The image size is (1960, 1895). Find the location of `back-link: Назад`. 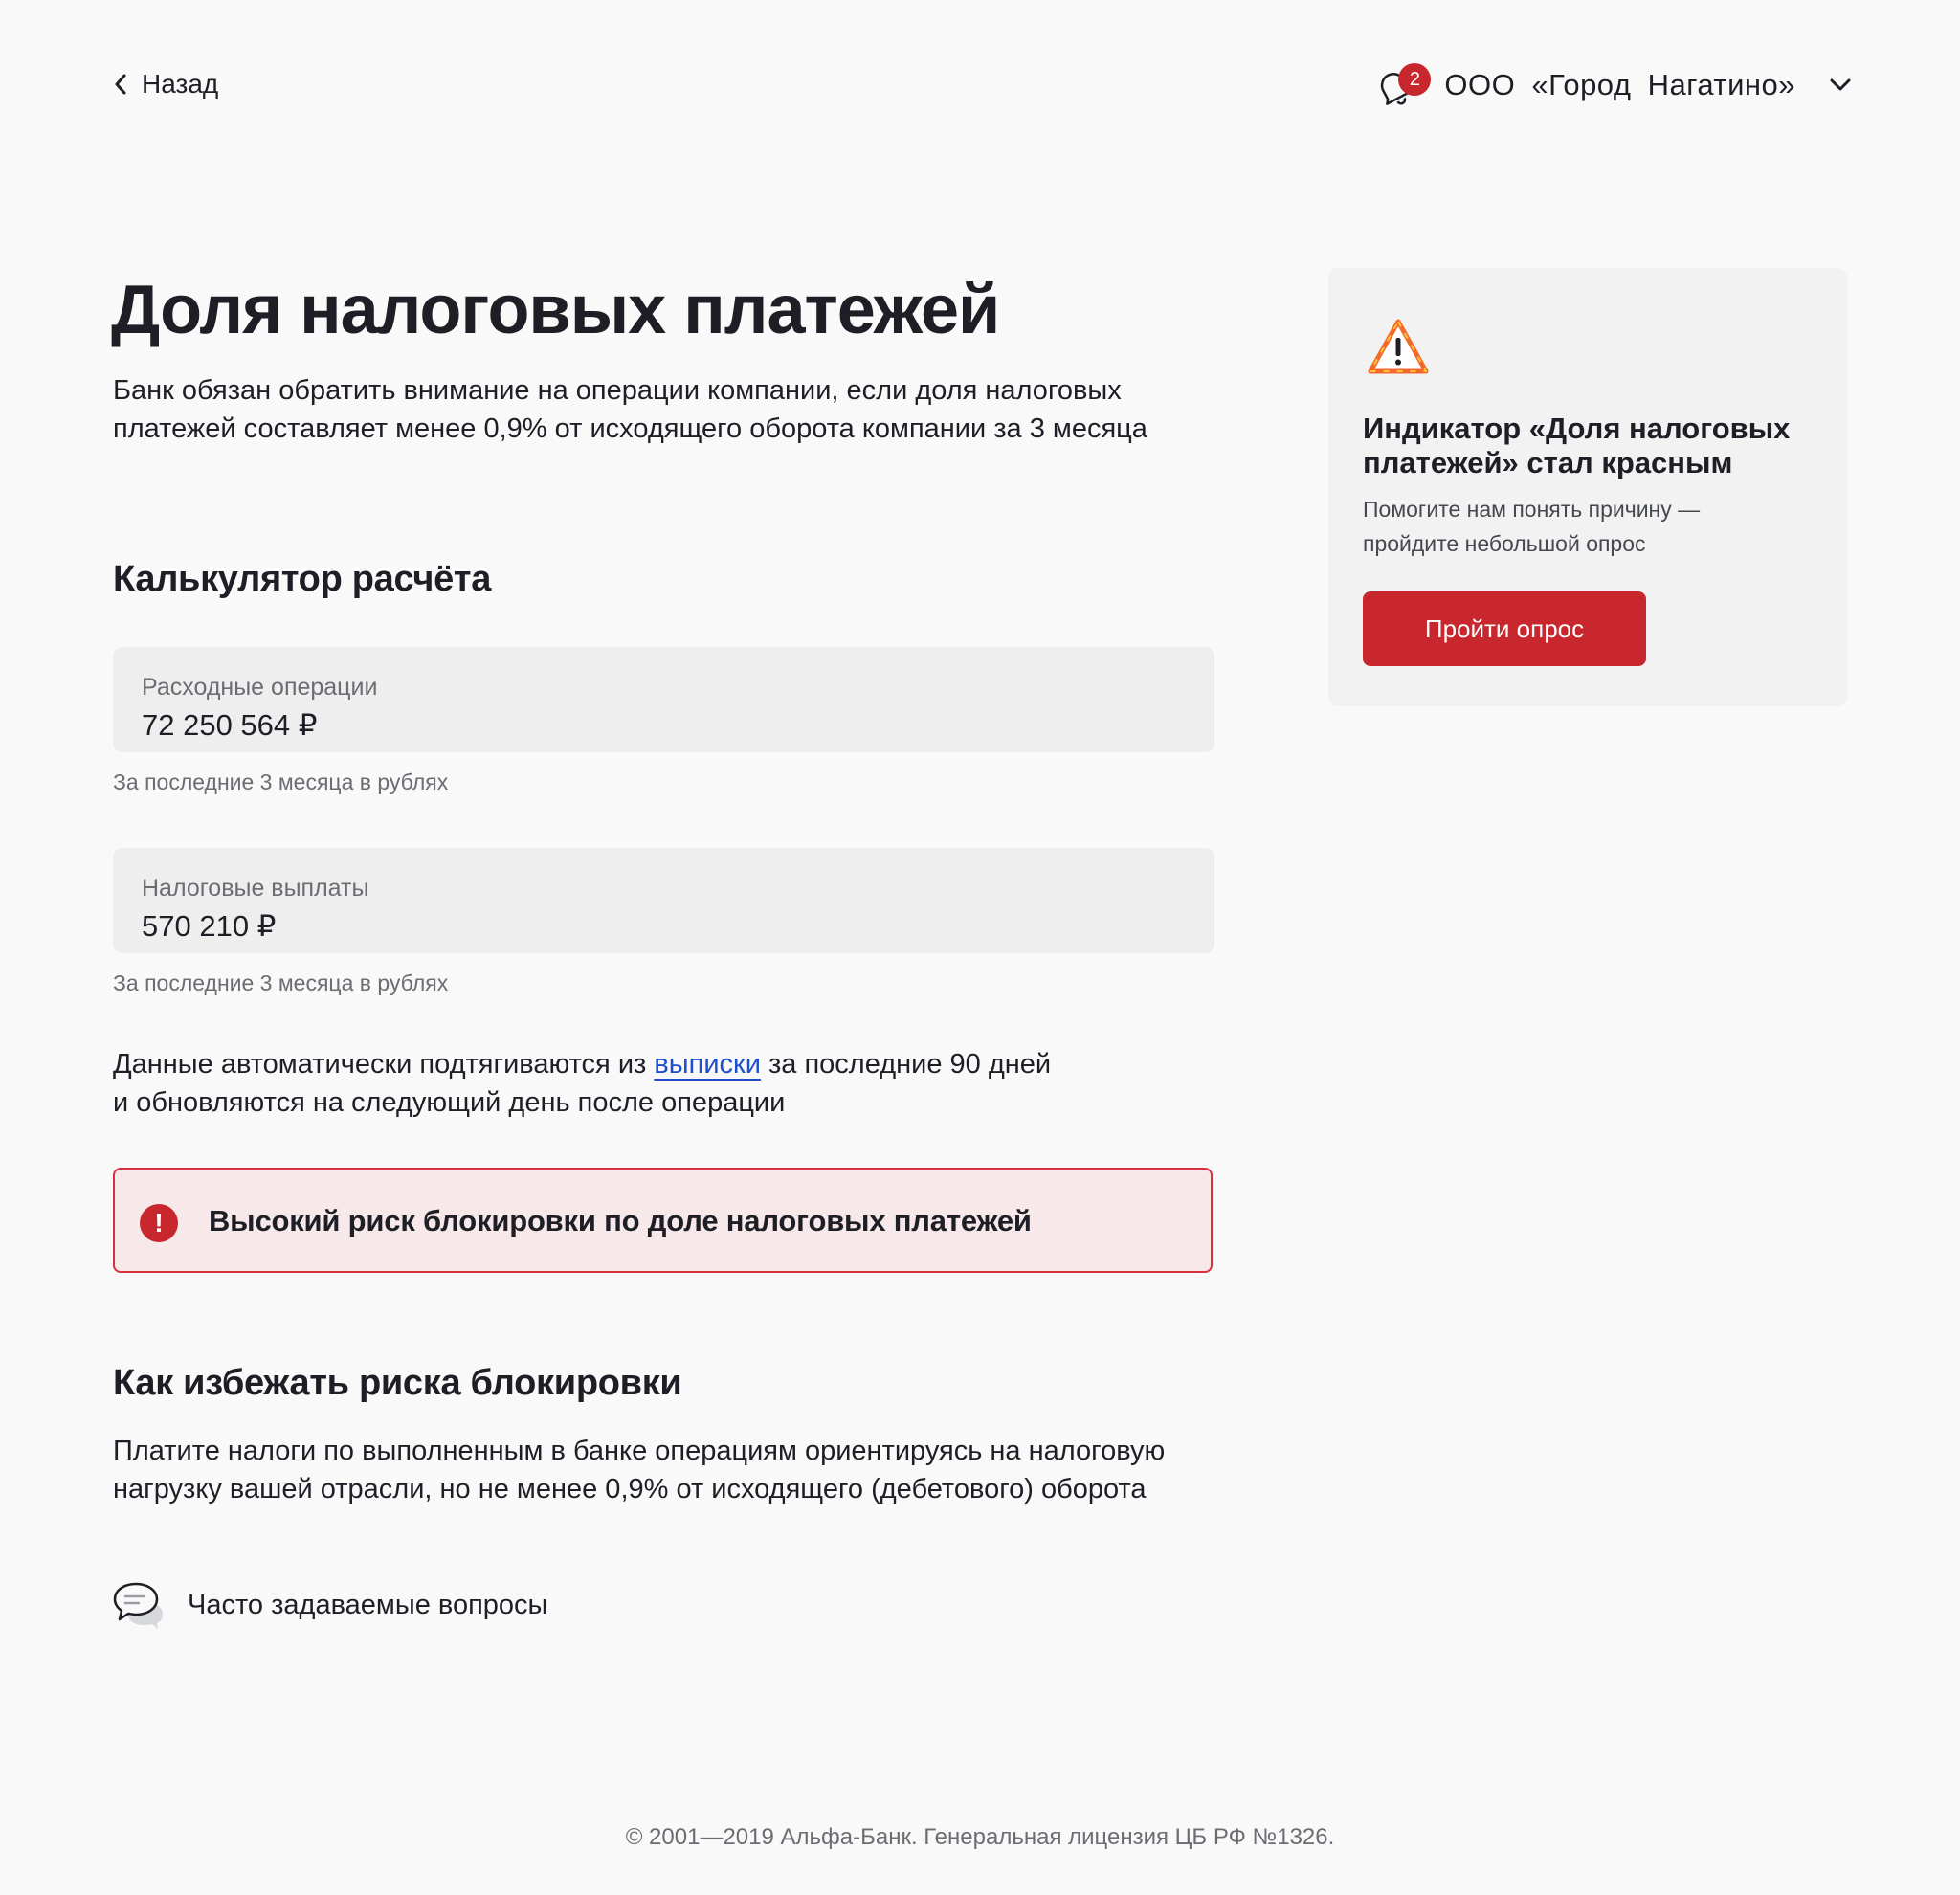

back-link: Назад is located at coordinates (166, 84).